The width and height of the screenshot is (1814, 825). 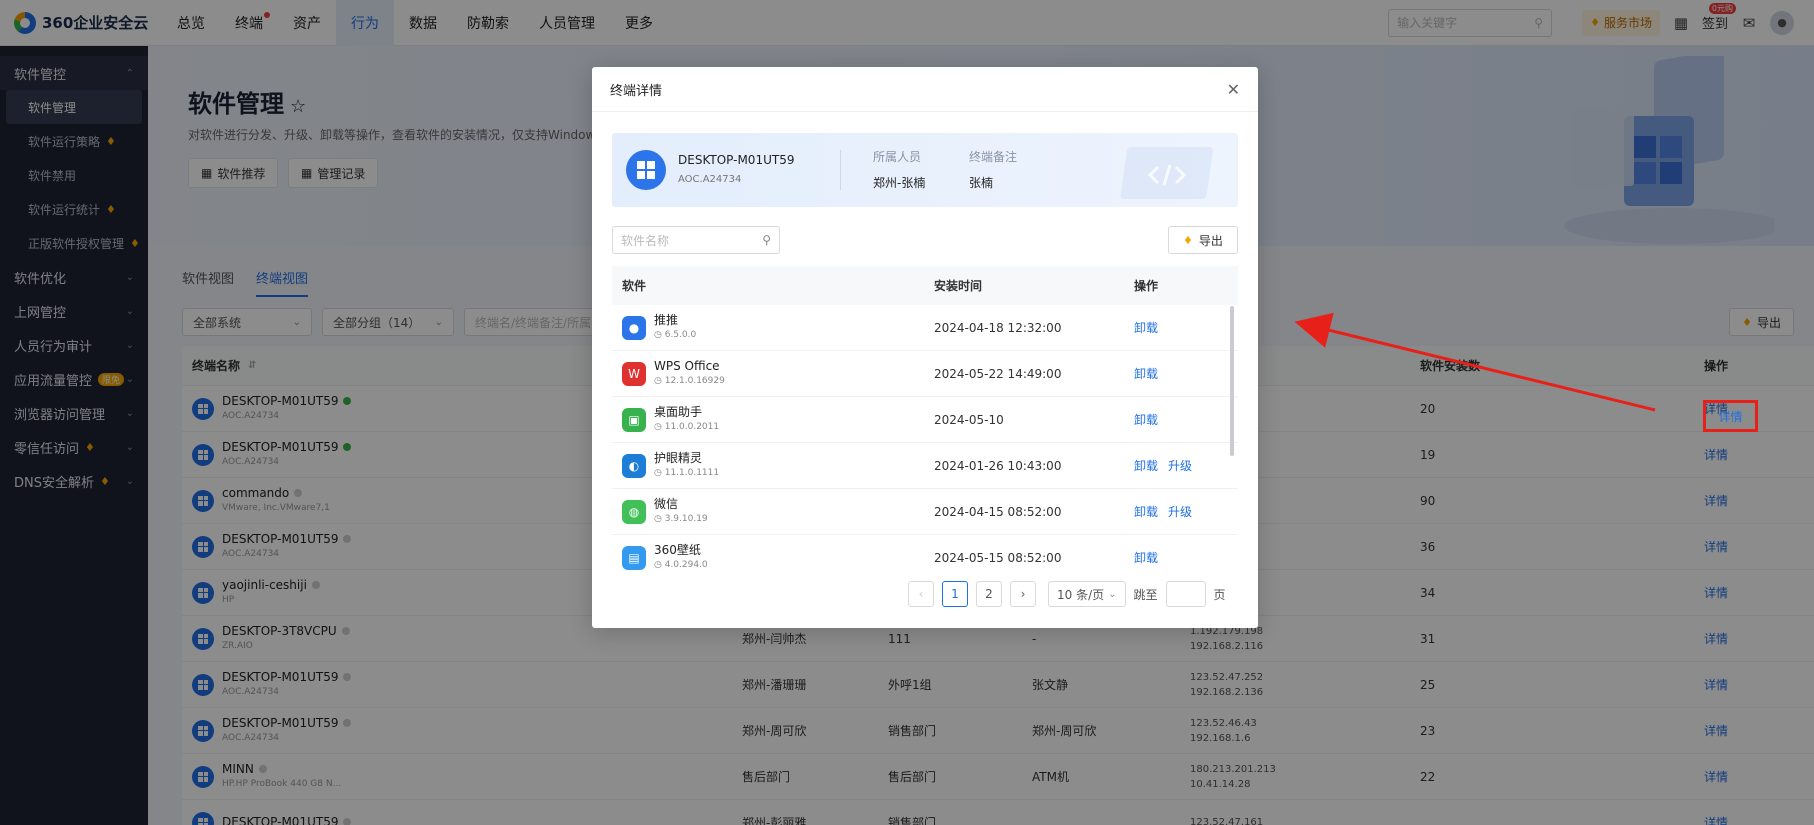 What do you see at coordinates (634, 511) in the screenshot?
I see `wechat-icon: ◍` at bounding box center [634, 511].